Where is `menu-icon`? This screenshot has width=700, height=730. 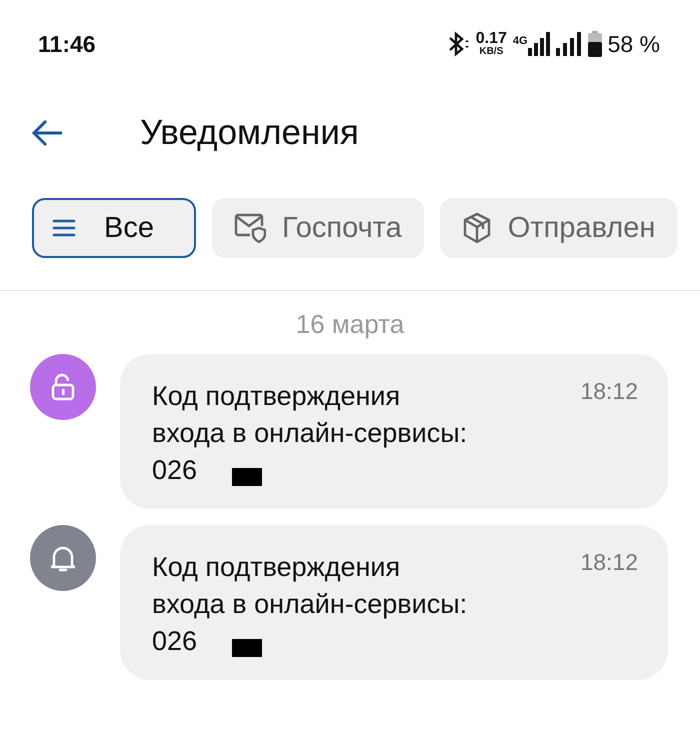
menu-icon is located at coordinates (64, 228).